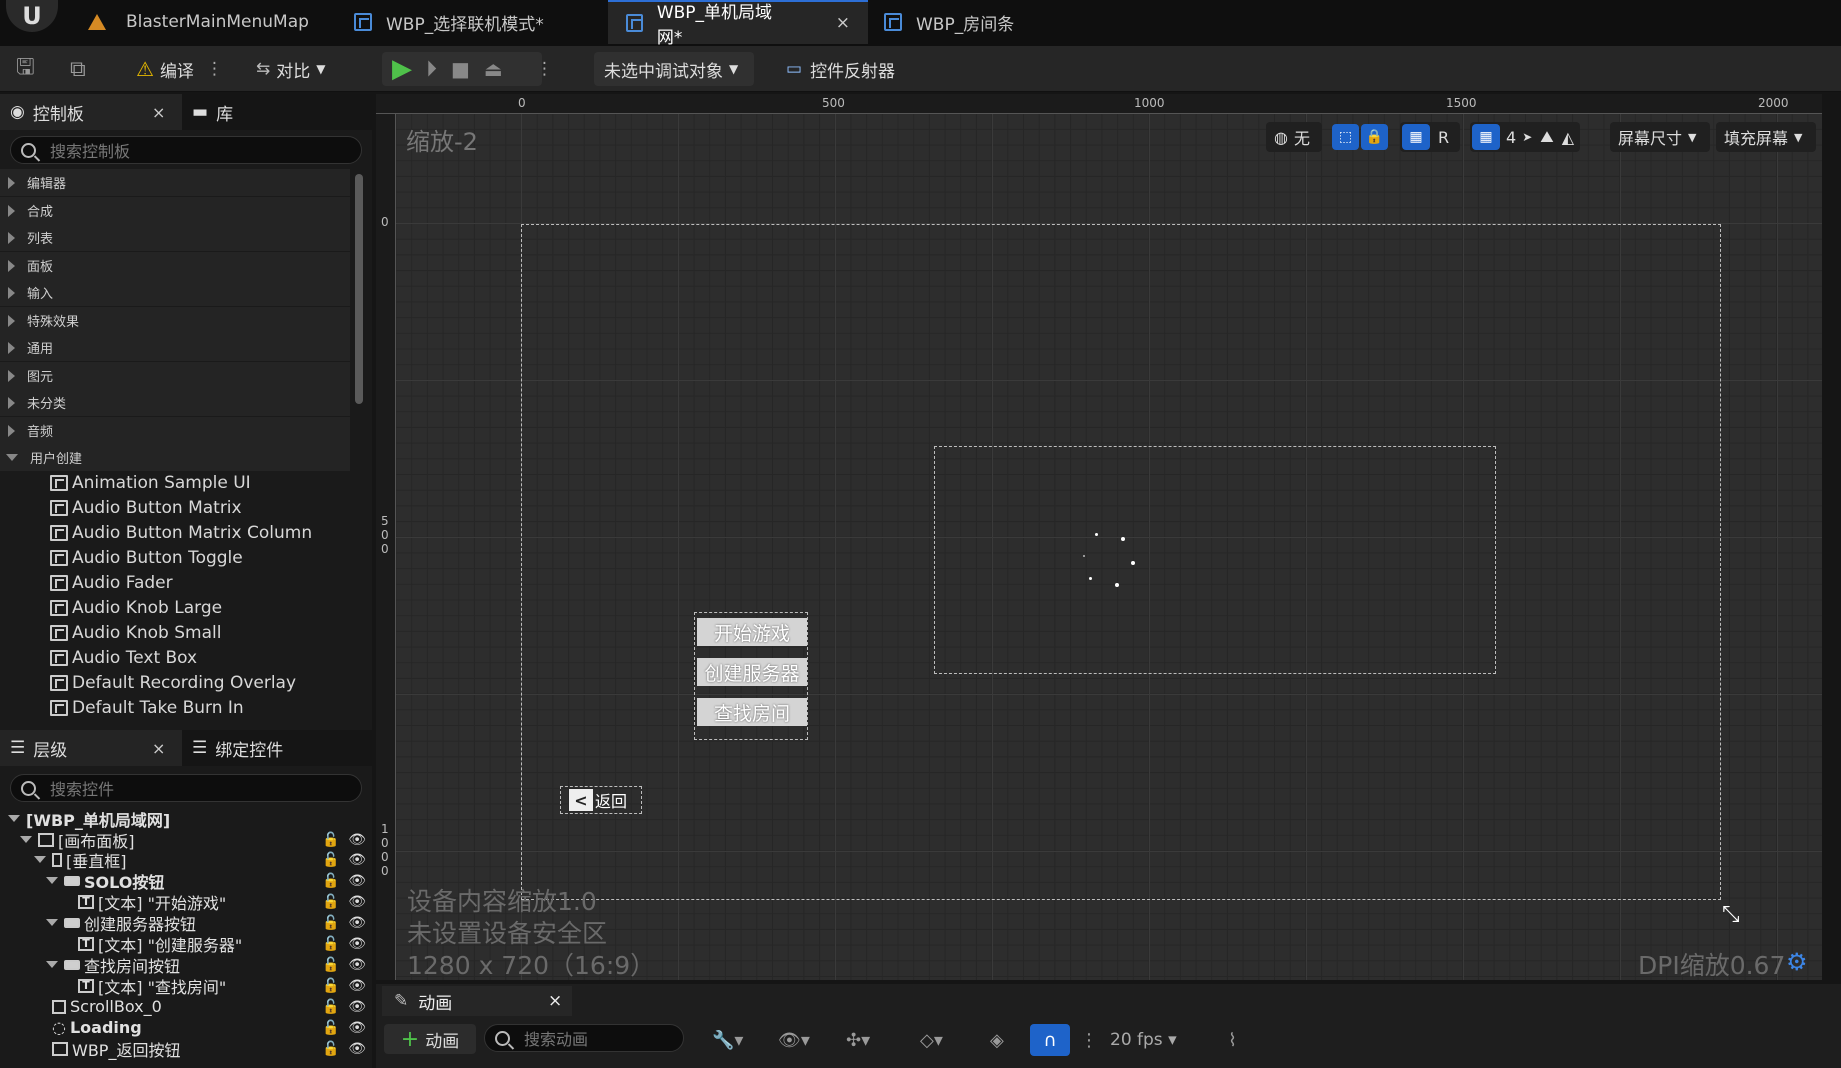 The image size is (1841, 1068). I want to click on palette-category: 合成, so click(175, 210).